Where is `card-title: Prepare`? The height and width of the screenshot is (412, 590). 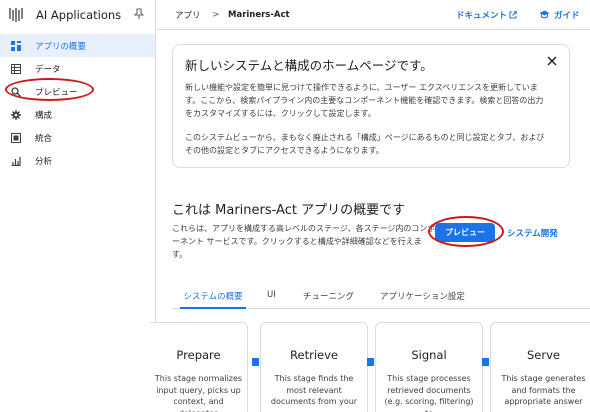
card-title: Prepare is located at coordinates (198, 355).